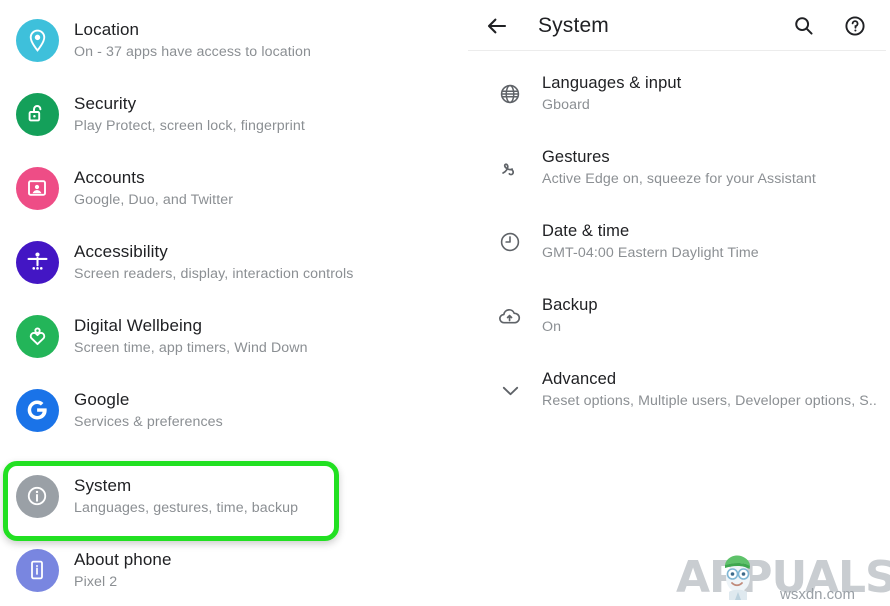  What do you see at coordinates (510, 242) in the screenshot?
I see `clock-icon` at bounding box center [510, 242].